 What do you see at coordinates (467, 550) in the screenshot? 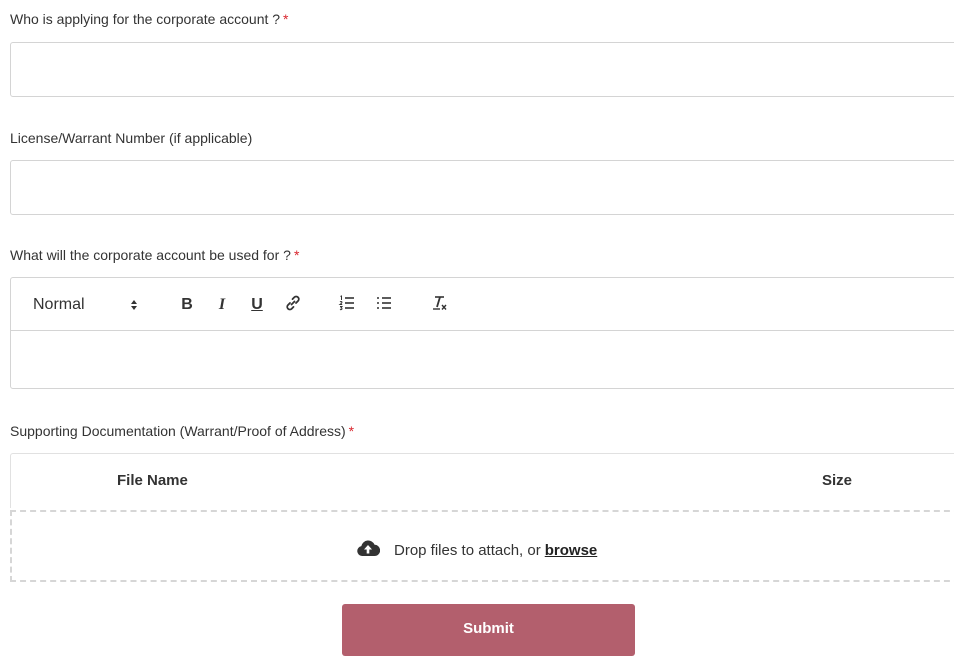
I see `dropzone-text: Drop files to attach, or` at bounding box center [467, 550].